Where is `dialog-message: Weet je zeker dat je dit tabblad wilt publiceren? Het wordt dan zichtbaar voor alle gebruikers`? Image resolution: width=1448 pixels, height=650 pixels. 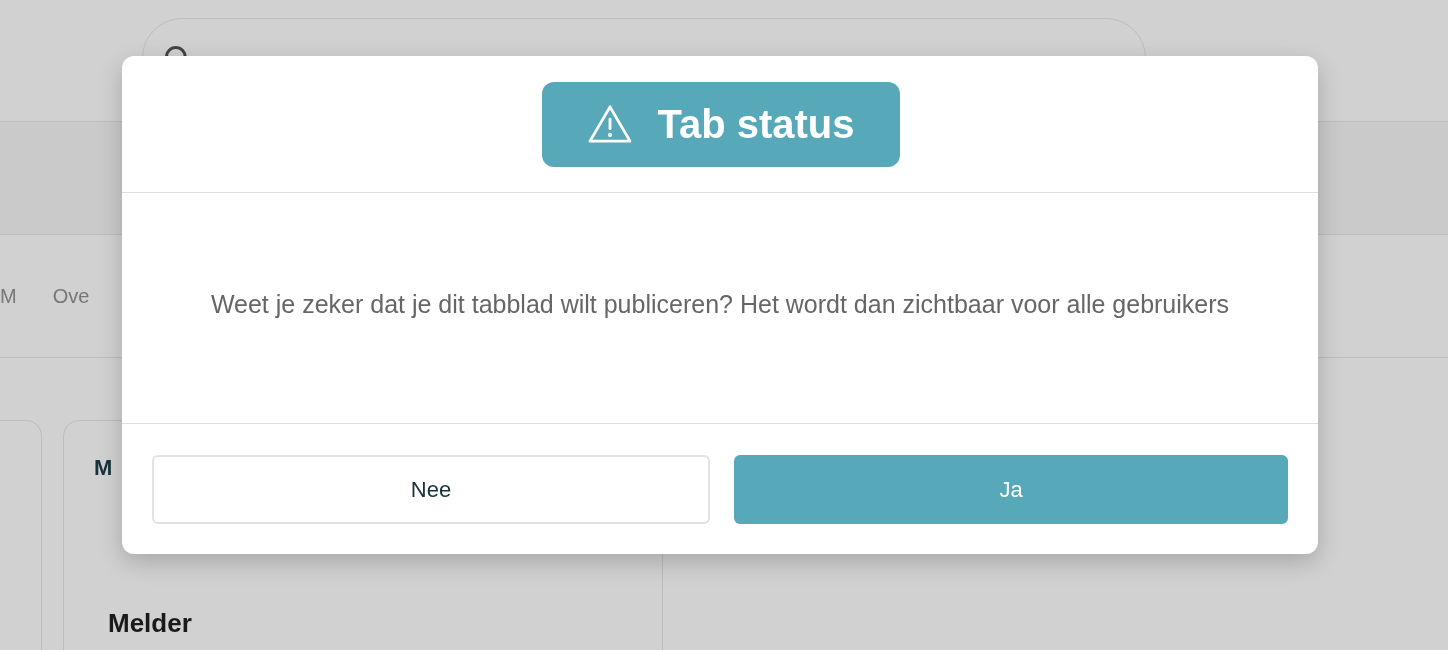
dialog-message: Weet je zeker dat je dit tabblad wilt publiceren? Het wordt dan zichtbaar voor alle gebruikers is located at coordinates (720, 304).